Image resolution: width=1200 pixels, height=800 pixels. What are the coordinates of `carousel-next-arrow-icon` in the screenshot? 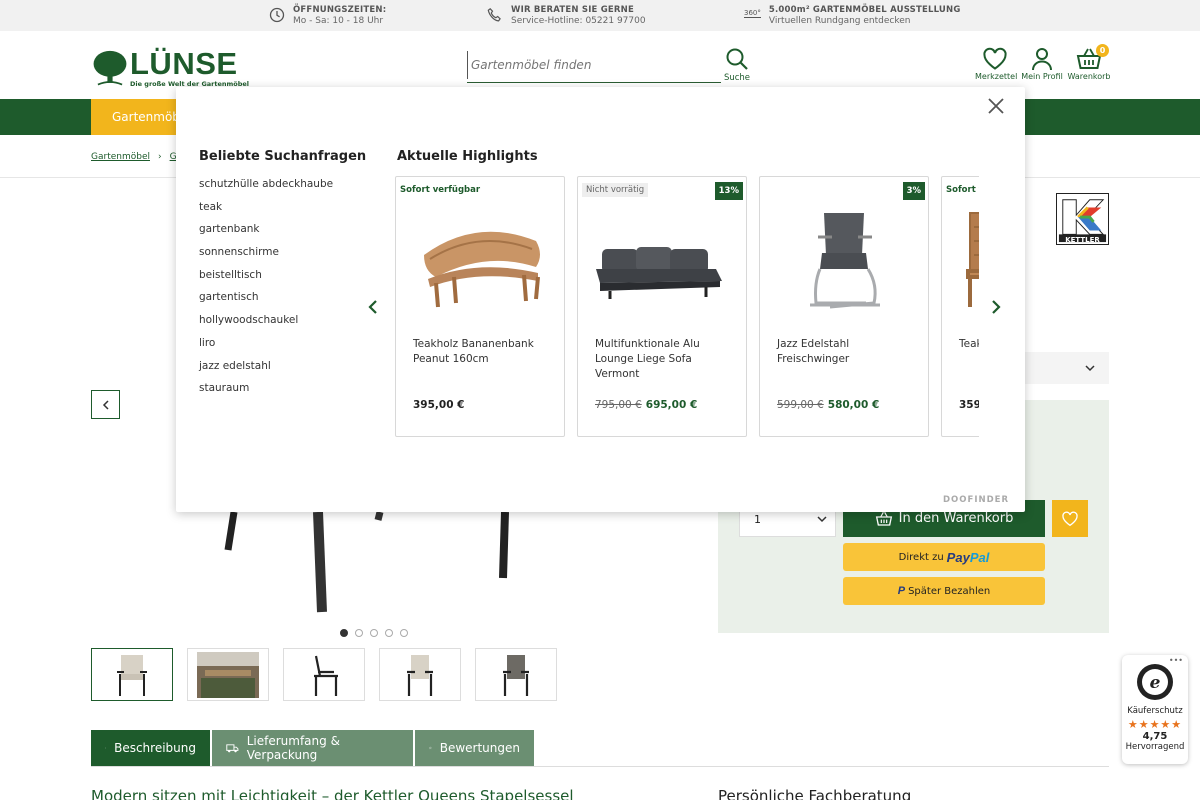 It's located at (996, 307).